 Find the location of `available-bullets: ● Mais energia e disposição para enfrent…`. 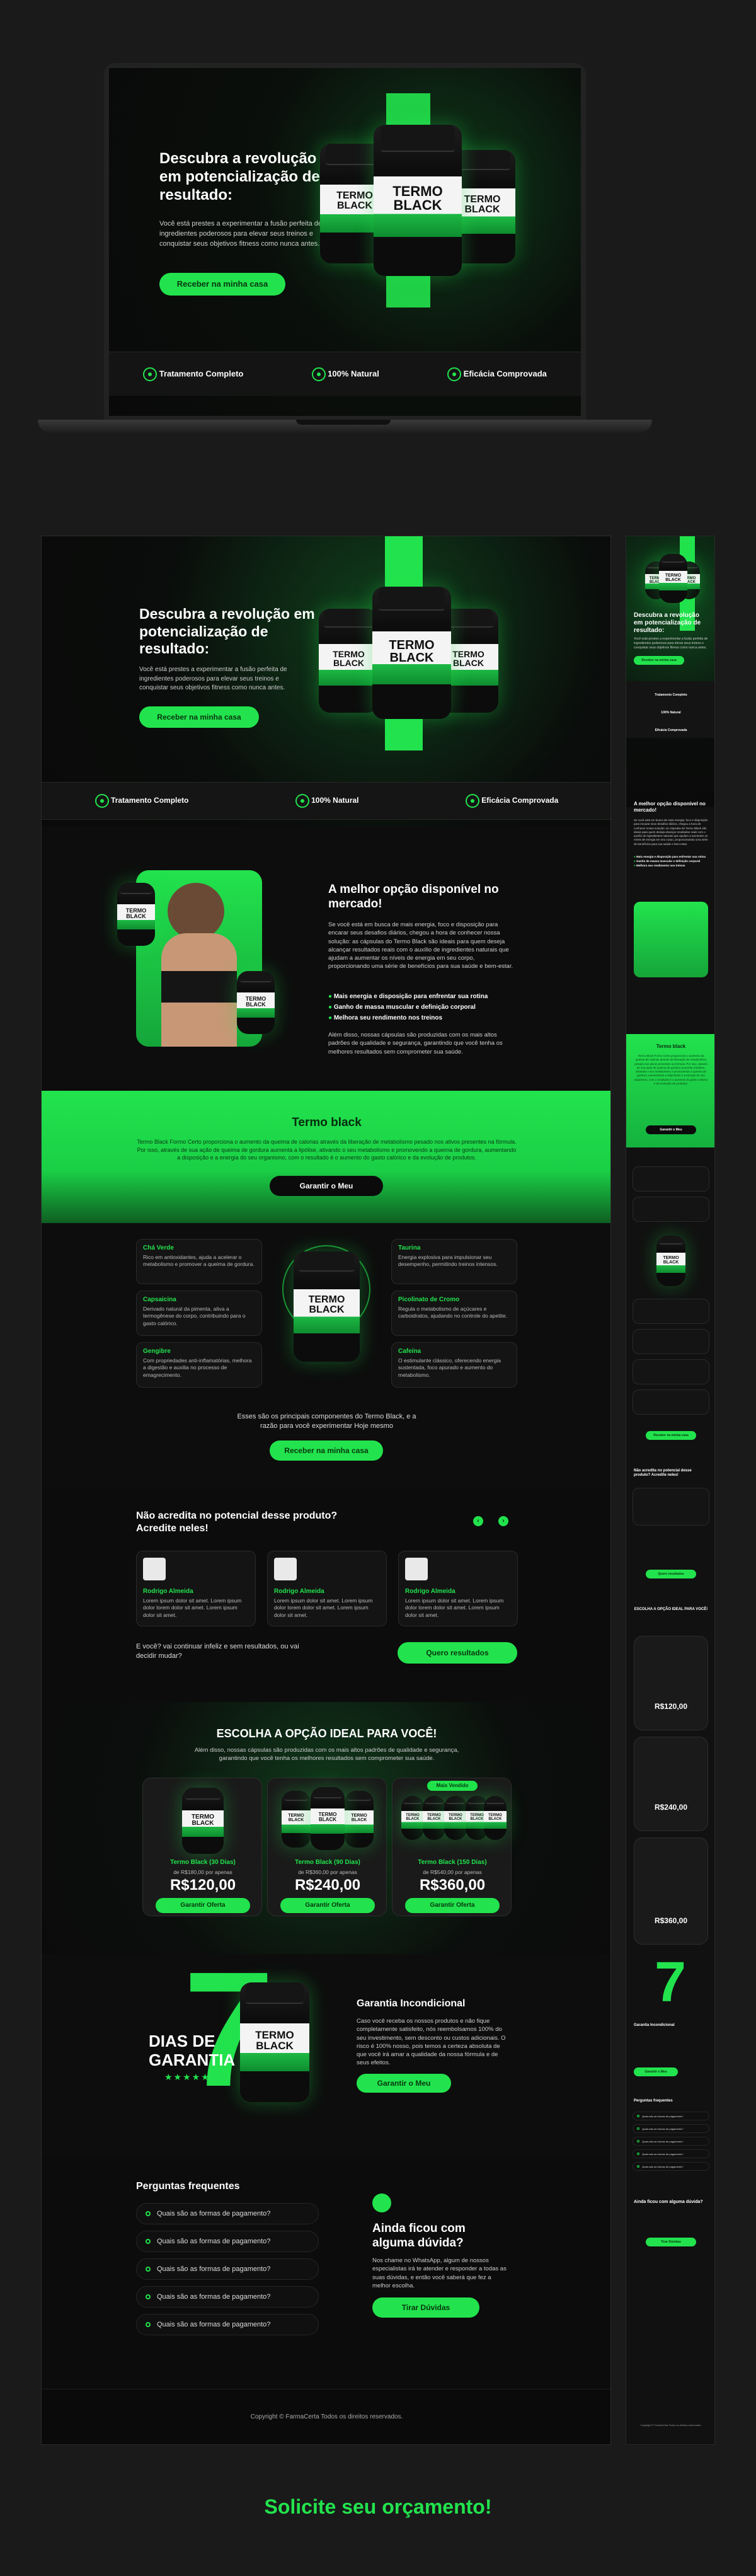

available-bullets: ● Mais energia e disposição para enfrent… is located at coordinates (422, 1007).